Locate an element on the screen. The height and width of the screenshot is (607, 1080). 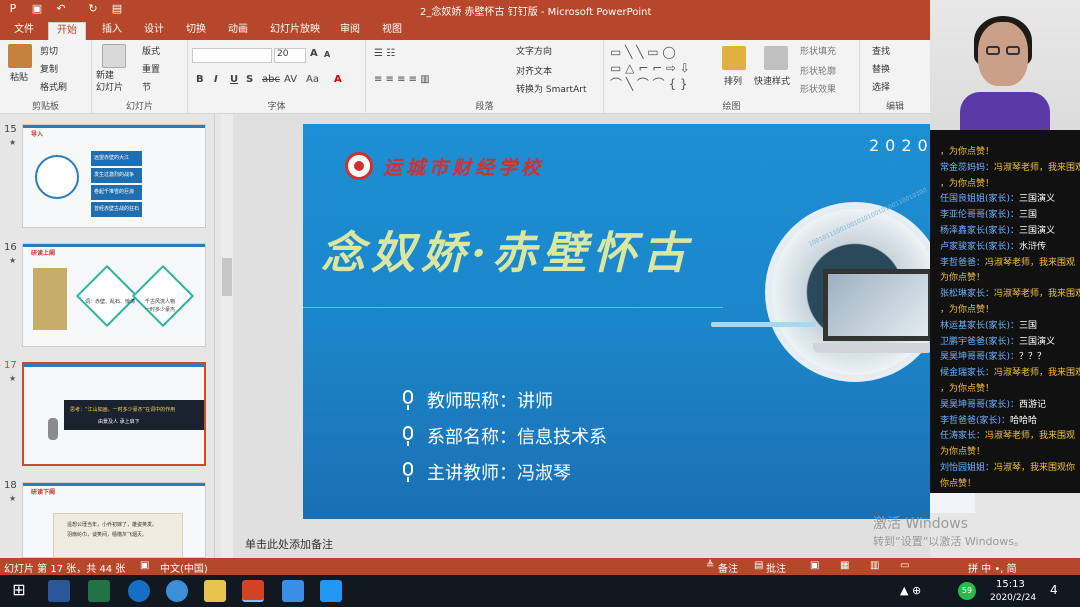
paste-icon is located at coordinates (20, 56).